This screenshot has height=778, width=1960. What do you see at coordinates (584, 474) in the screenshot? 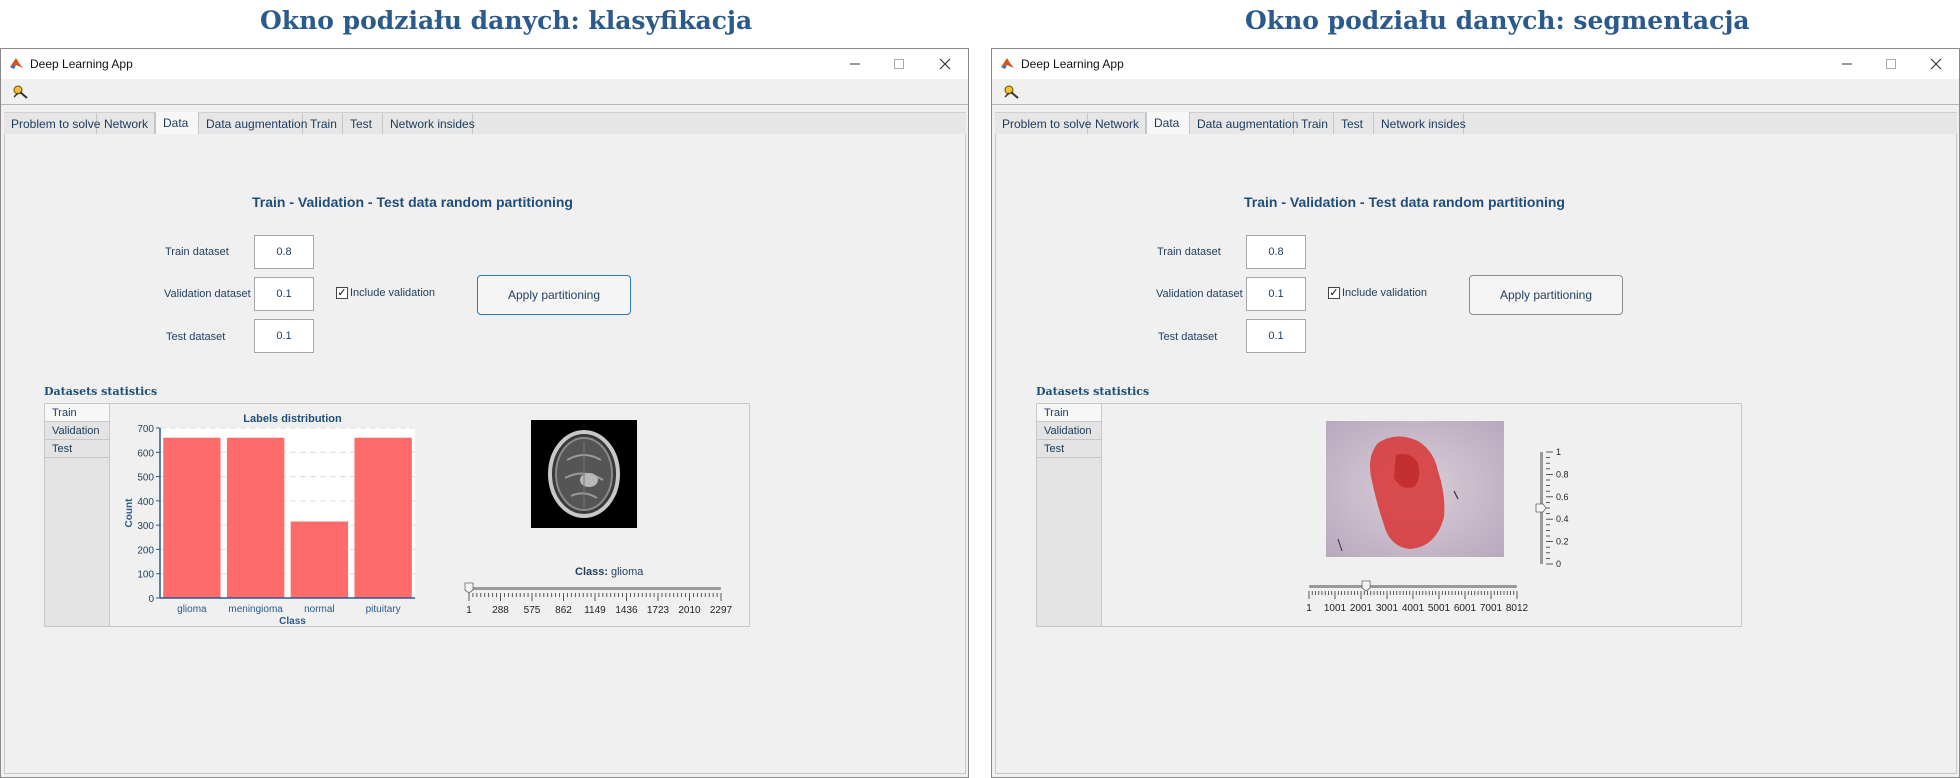
I see `mri-image` at bounding box center [584, 474].